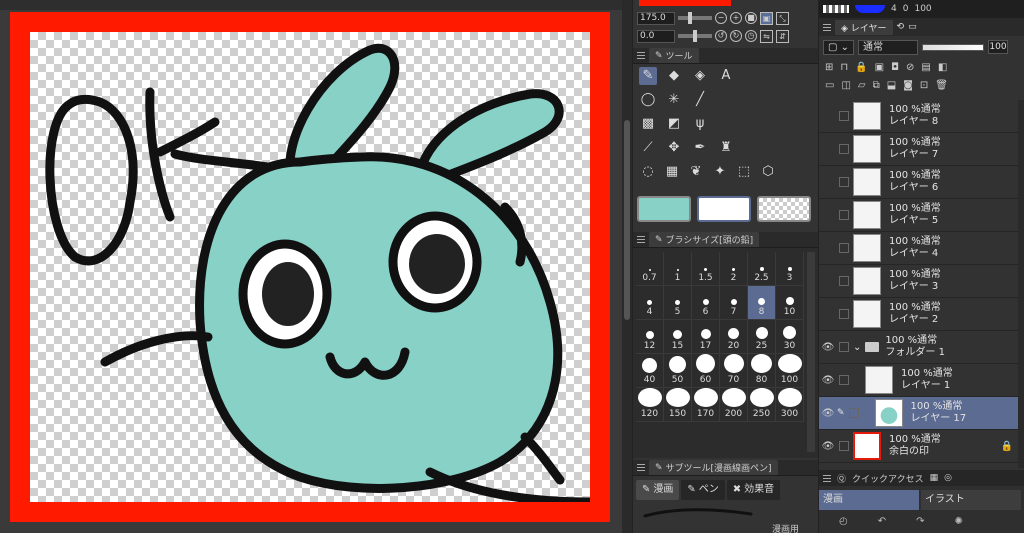  Describe the element at coordinates (721, 18) in the screenshot. I see `zoom-out-icon: −` at that location.